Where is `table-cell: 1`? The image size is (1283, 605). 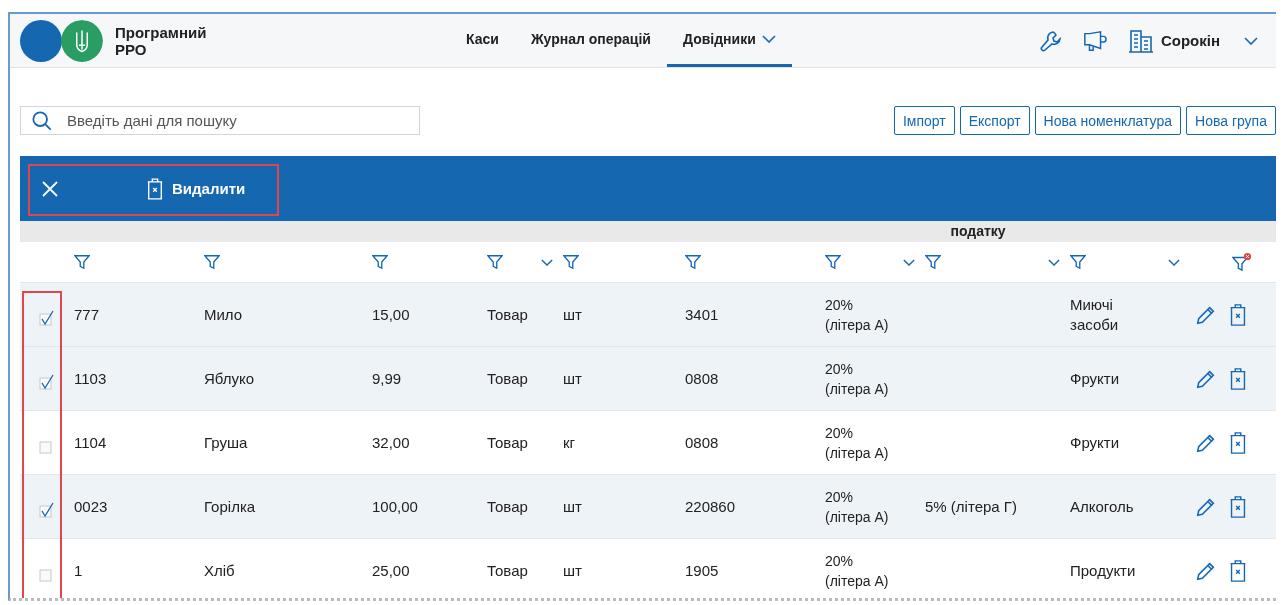
table-cell: 1 is located at coordinates (78, 570).